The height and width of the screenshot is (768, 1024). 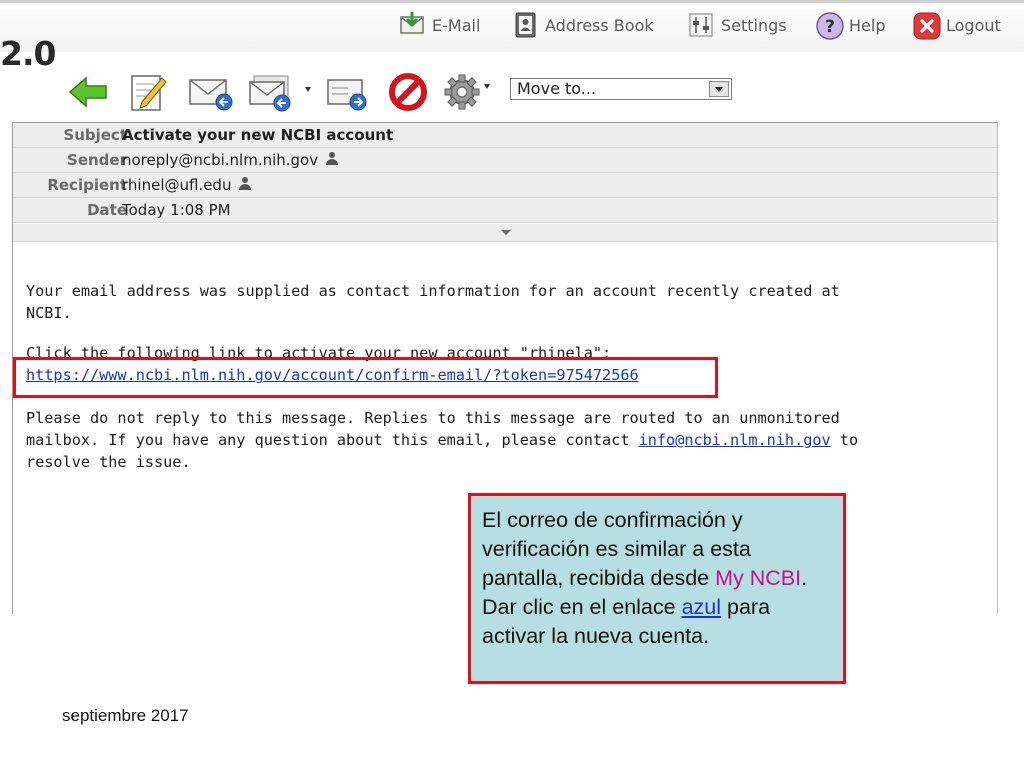 I want to click on callout-my-ncbi: My NCBI, so click(x=758, y=578).